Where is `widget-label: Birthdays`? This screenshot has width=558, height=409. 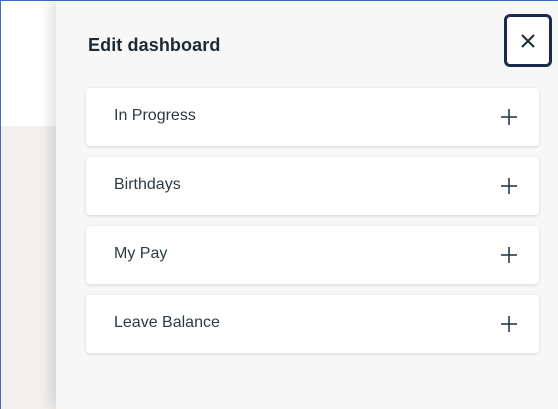 widget-label: Birthdays is located at coordinates (147, 184).